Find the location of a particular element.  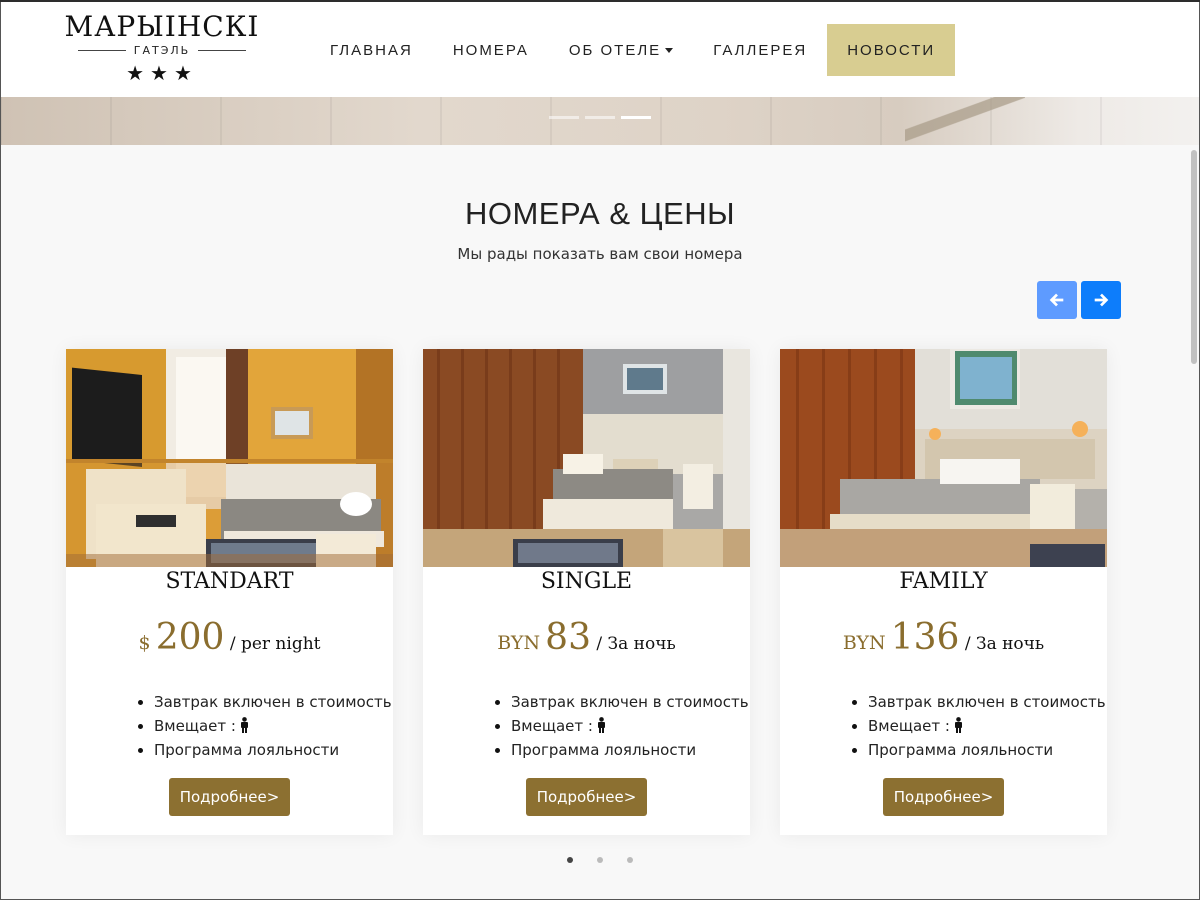

hero-indicator-active is located at coordinates (636, 117).